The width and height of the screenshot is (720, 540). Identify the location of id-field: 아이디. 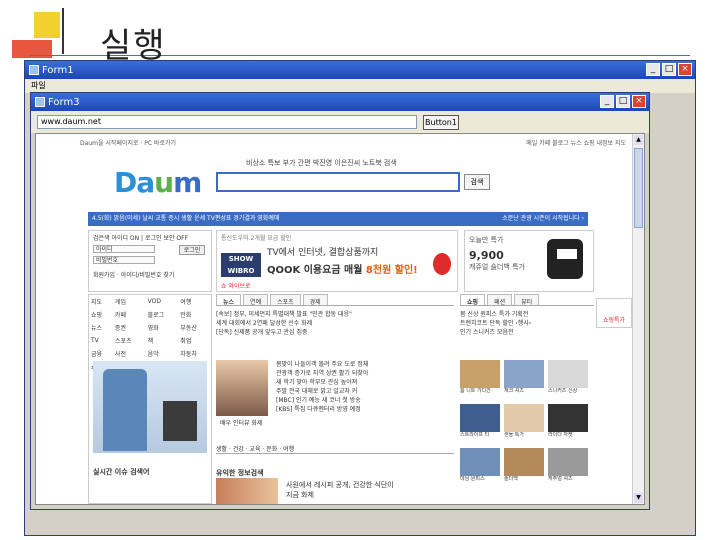
(124, 249).